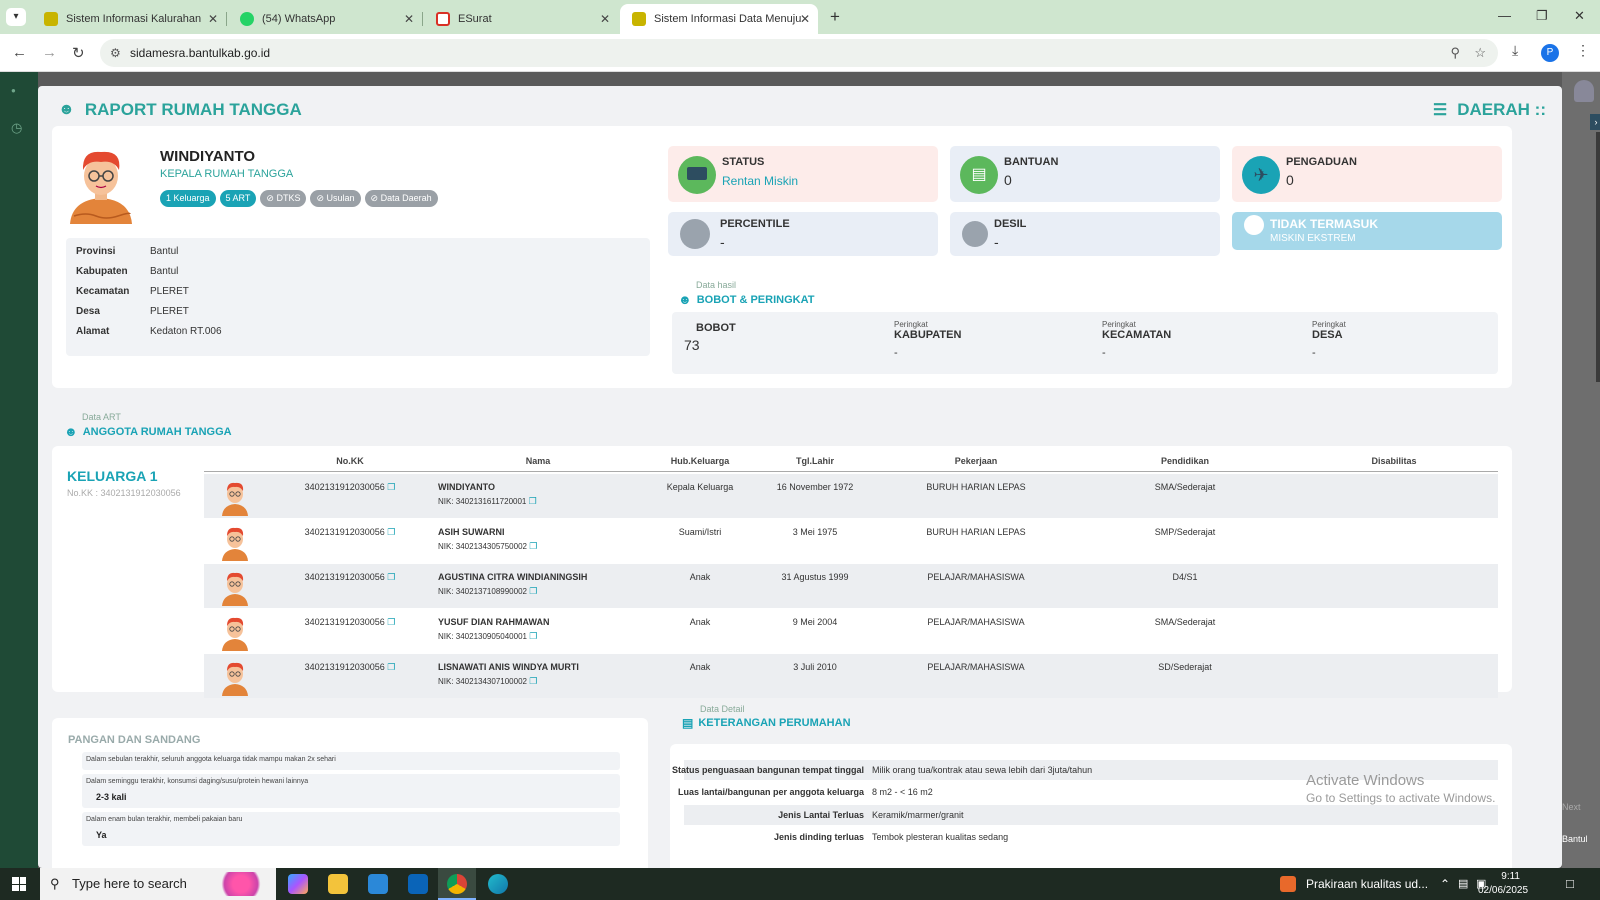 The height and width of the screenshot is (900, 1600). Describe the element at coordinates (1550, 53) in the screenshot. I see `profile-avatar: P` at that location.